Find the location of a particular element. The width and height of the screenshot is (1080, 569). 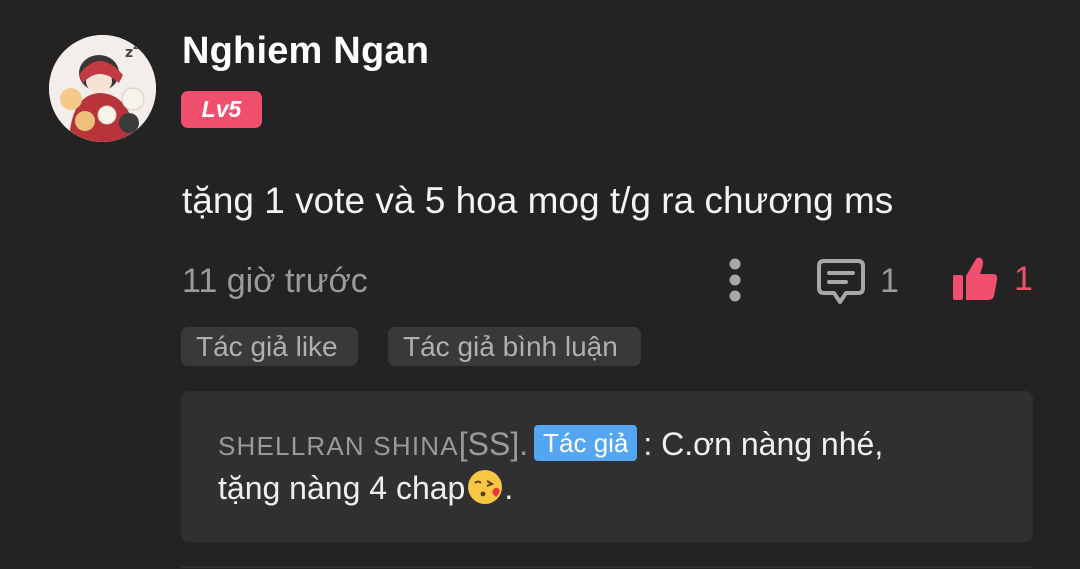

level-badge: Lv5 is located at coordinates (221, 109).